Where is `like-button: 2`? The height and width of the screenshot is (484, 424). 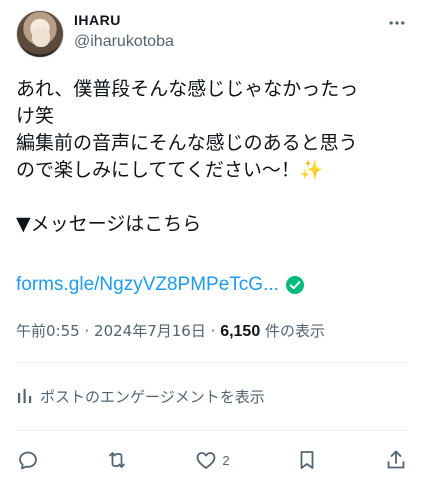 like-button: 2 is located at coordinates (212, 460).